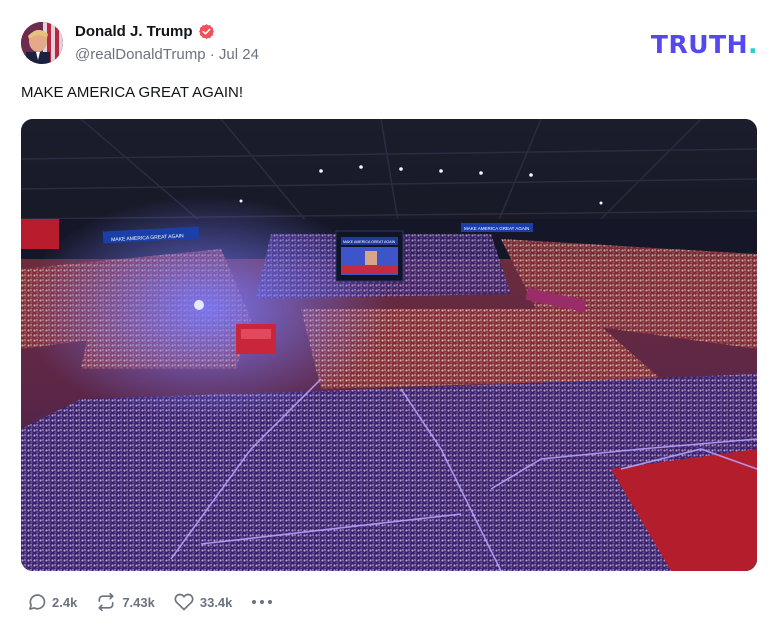 The height and width of the screenshot is (633, 778). Describe the element at coordinates (369, 242) in the screenshot. I see `screen-banner-text: MAKE AMERICA GREAT AGAIN` at that location.